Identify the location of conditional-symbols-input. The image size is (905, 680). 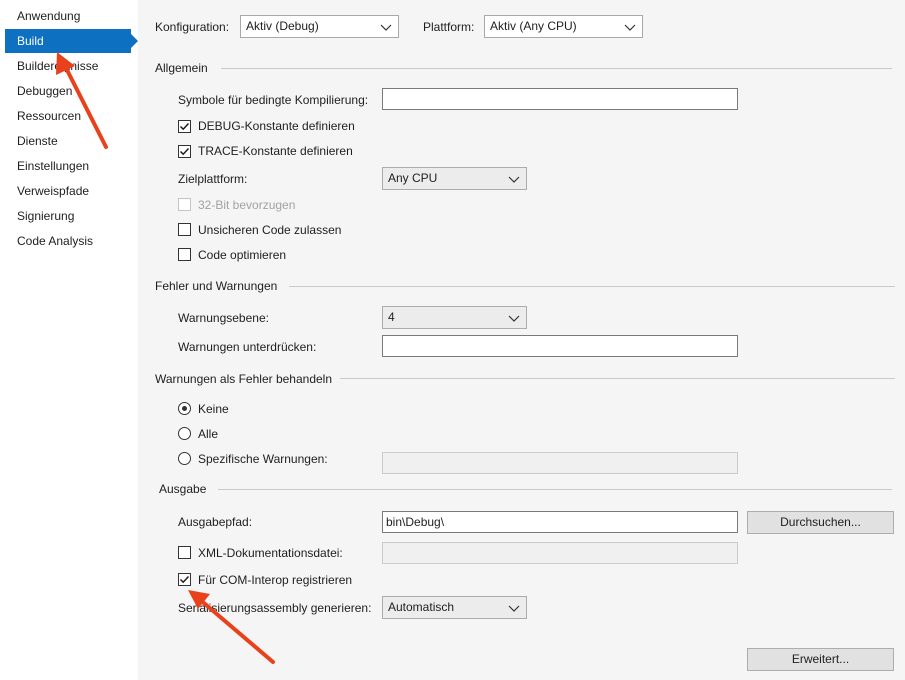
(560, 99).